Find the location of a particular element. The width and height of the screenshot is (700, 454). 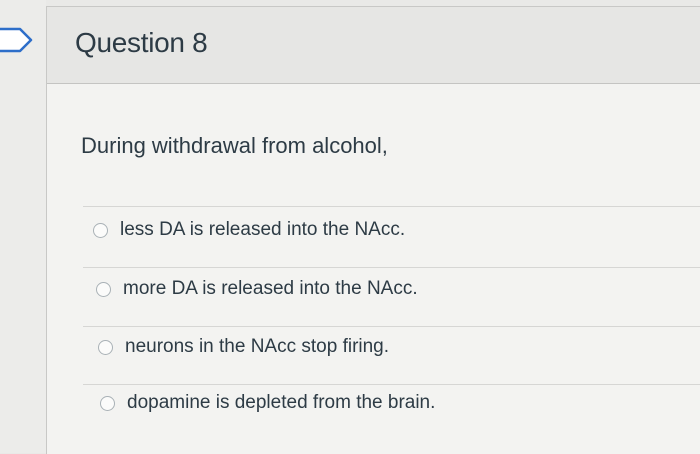

answer-label: dopamine is depleted from the brain. is located at coordinates (281, 402).